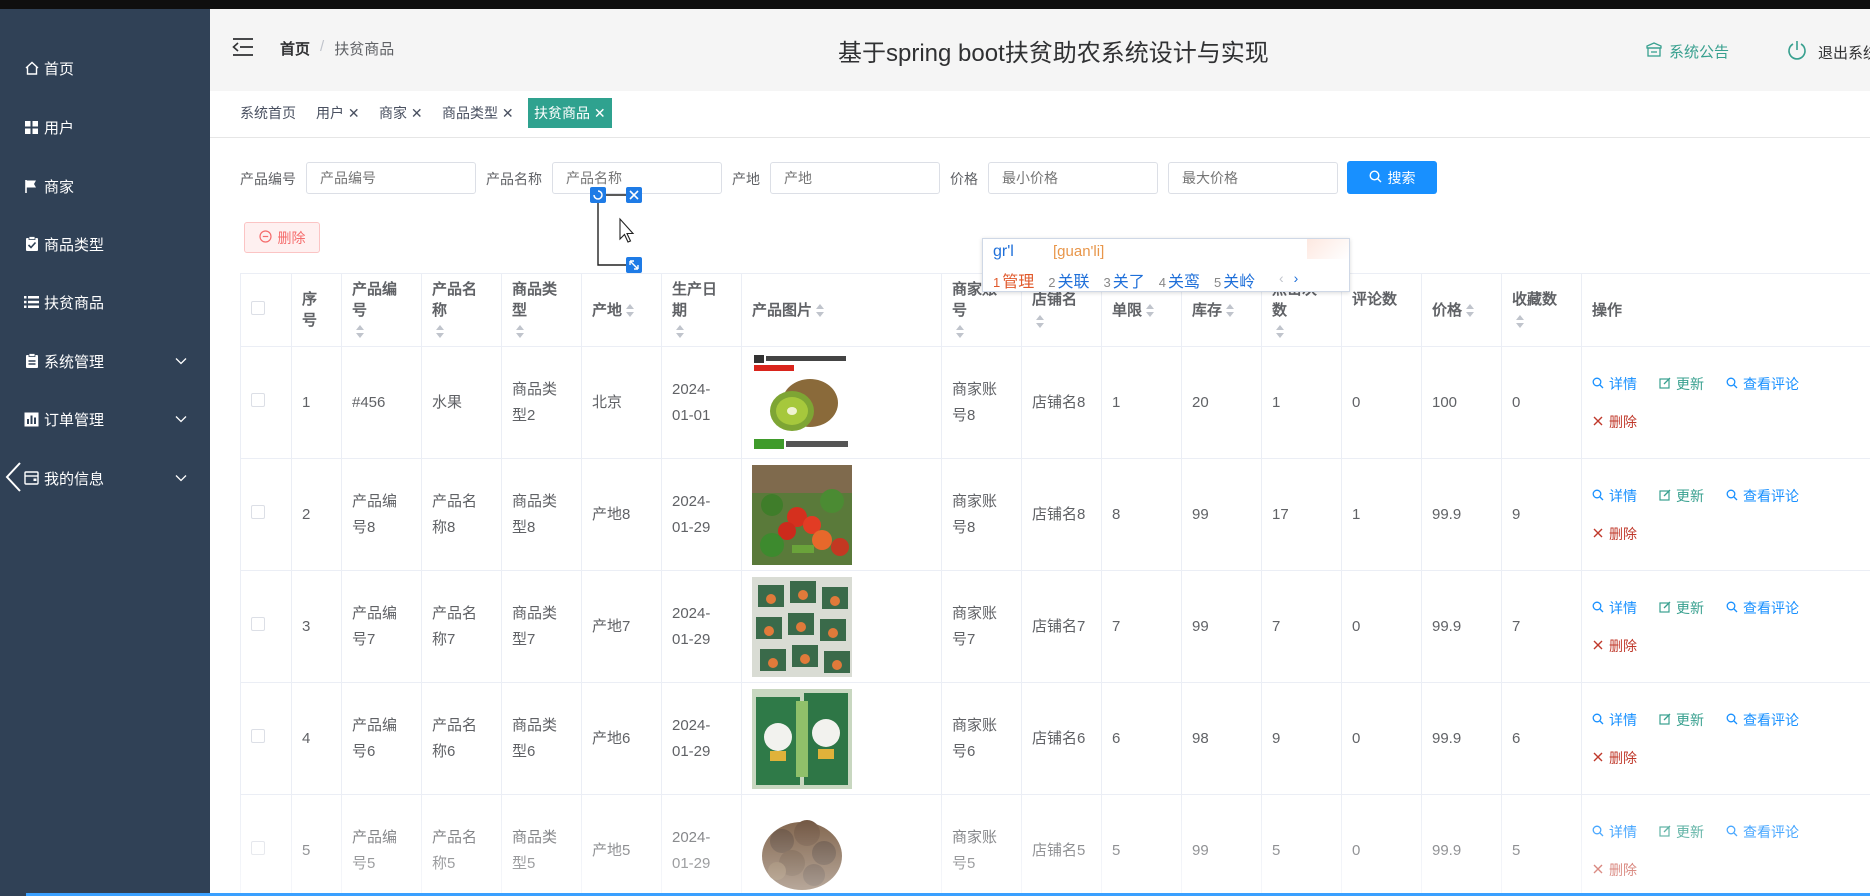 The image size is (1870, 896). What do you see at coordinates (1013, 280) in the screenshot?
I see `ime-candidate: 1 管理` at bounding box center [1013, 280].